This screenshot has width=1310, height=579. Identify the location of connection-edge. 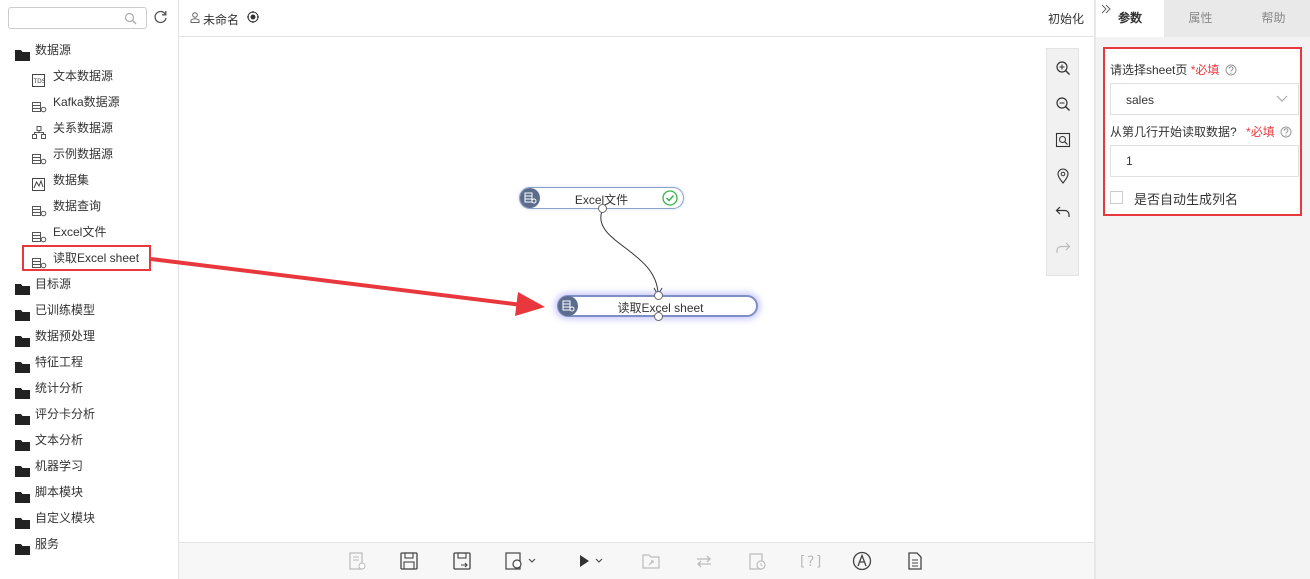
(629, 252).